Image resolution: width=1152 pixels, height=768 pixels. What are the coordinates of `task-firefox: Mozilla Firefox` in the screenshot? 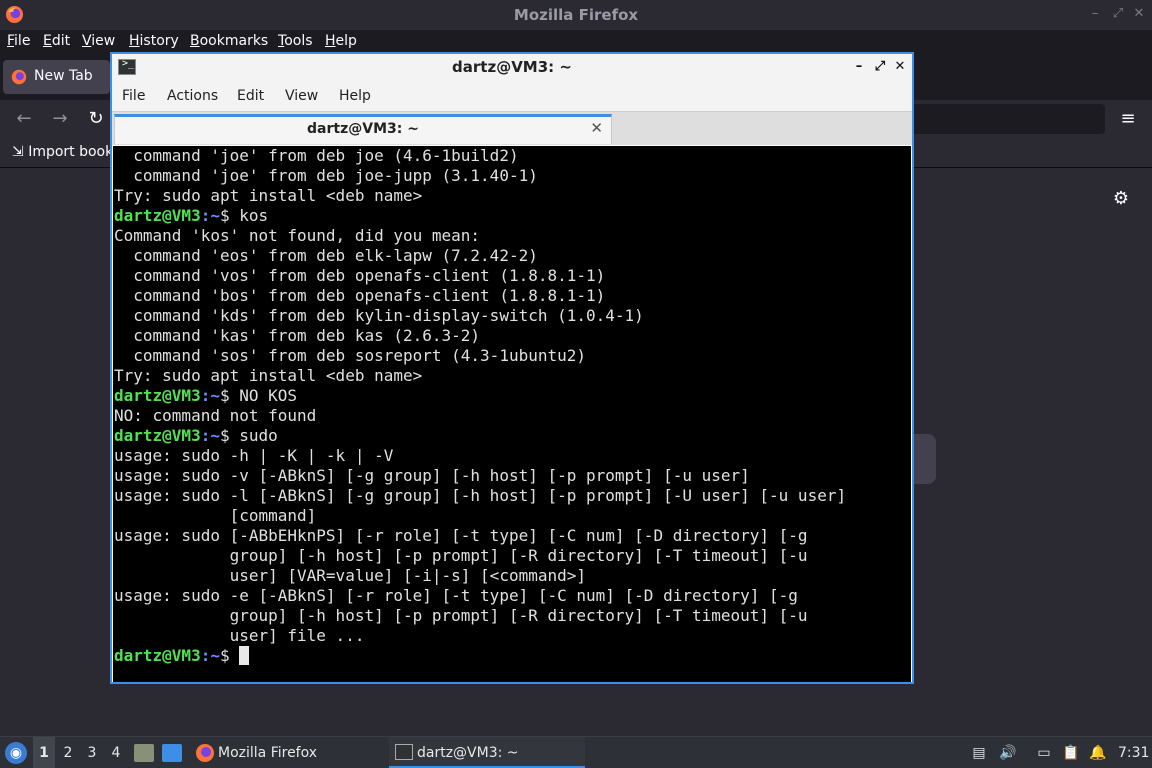 It's located at (289, 752).